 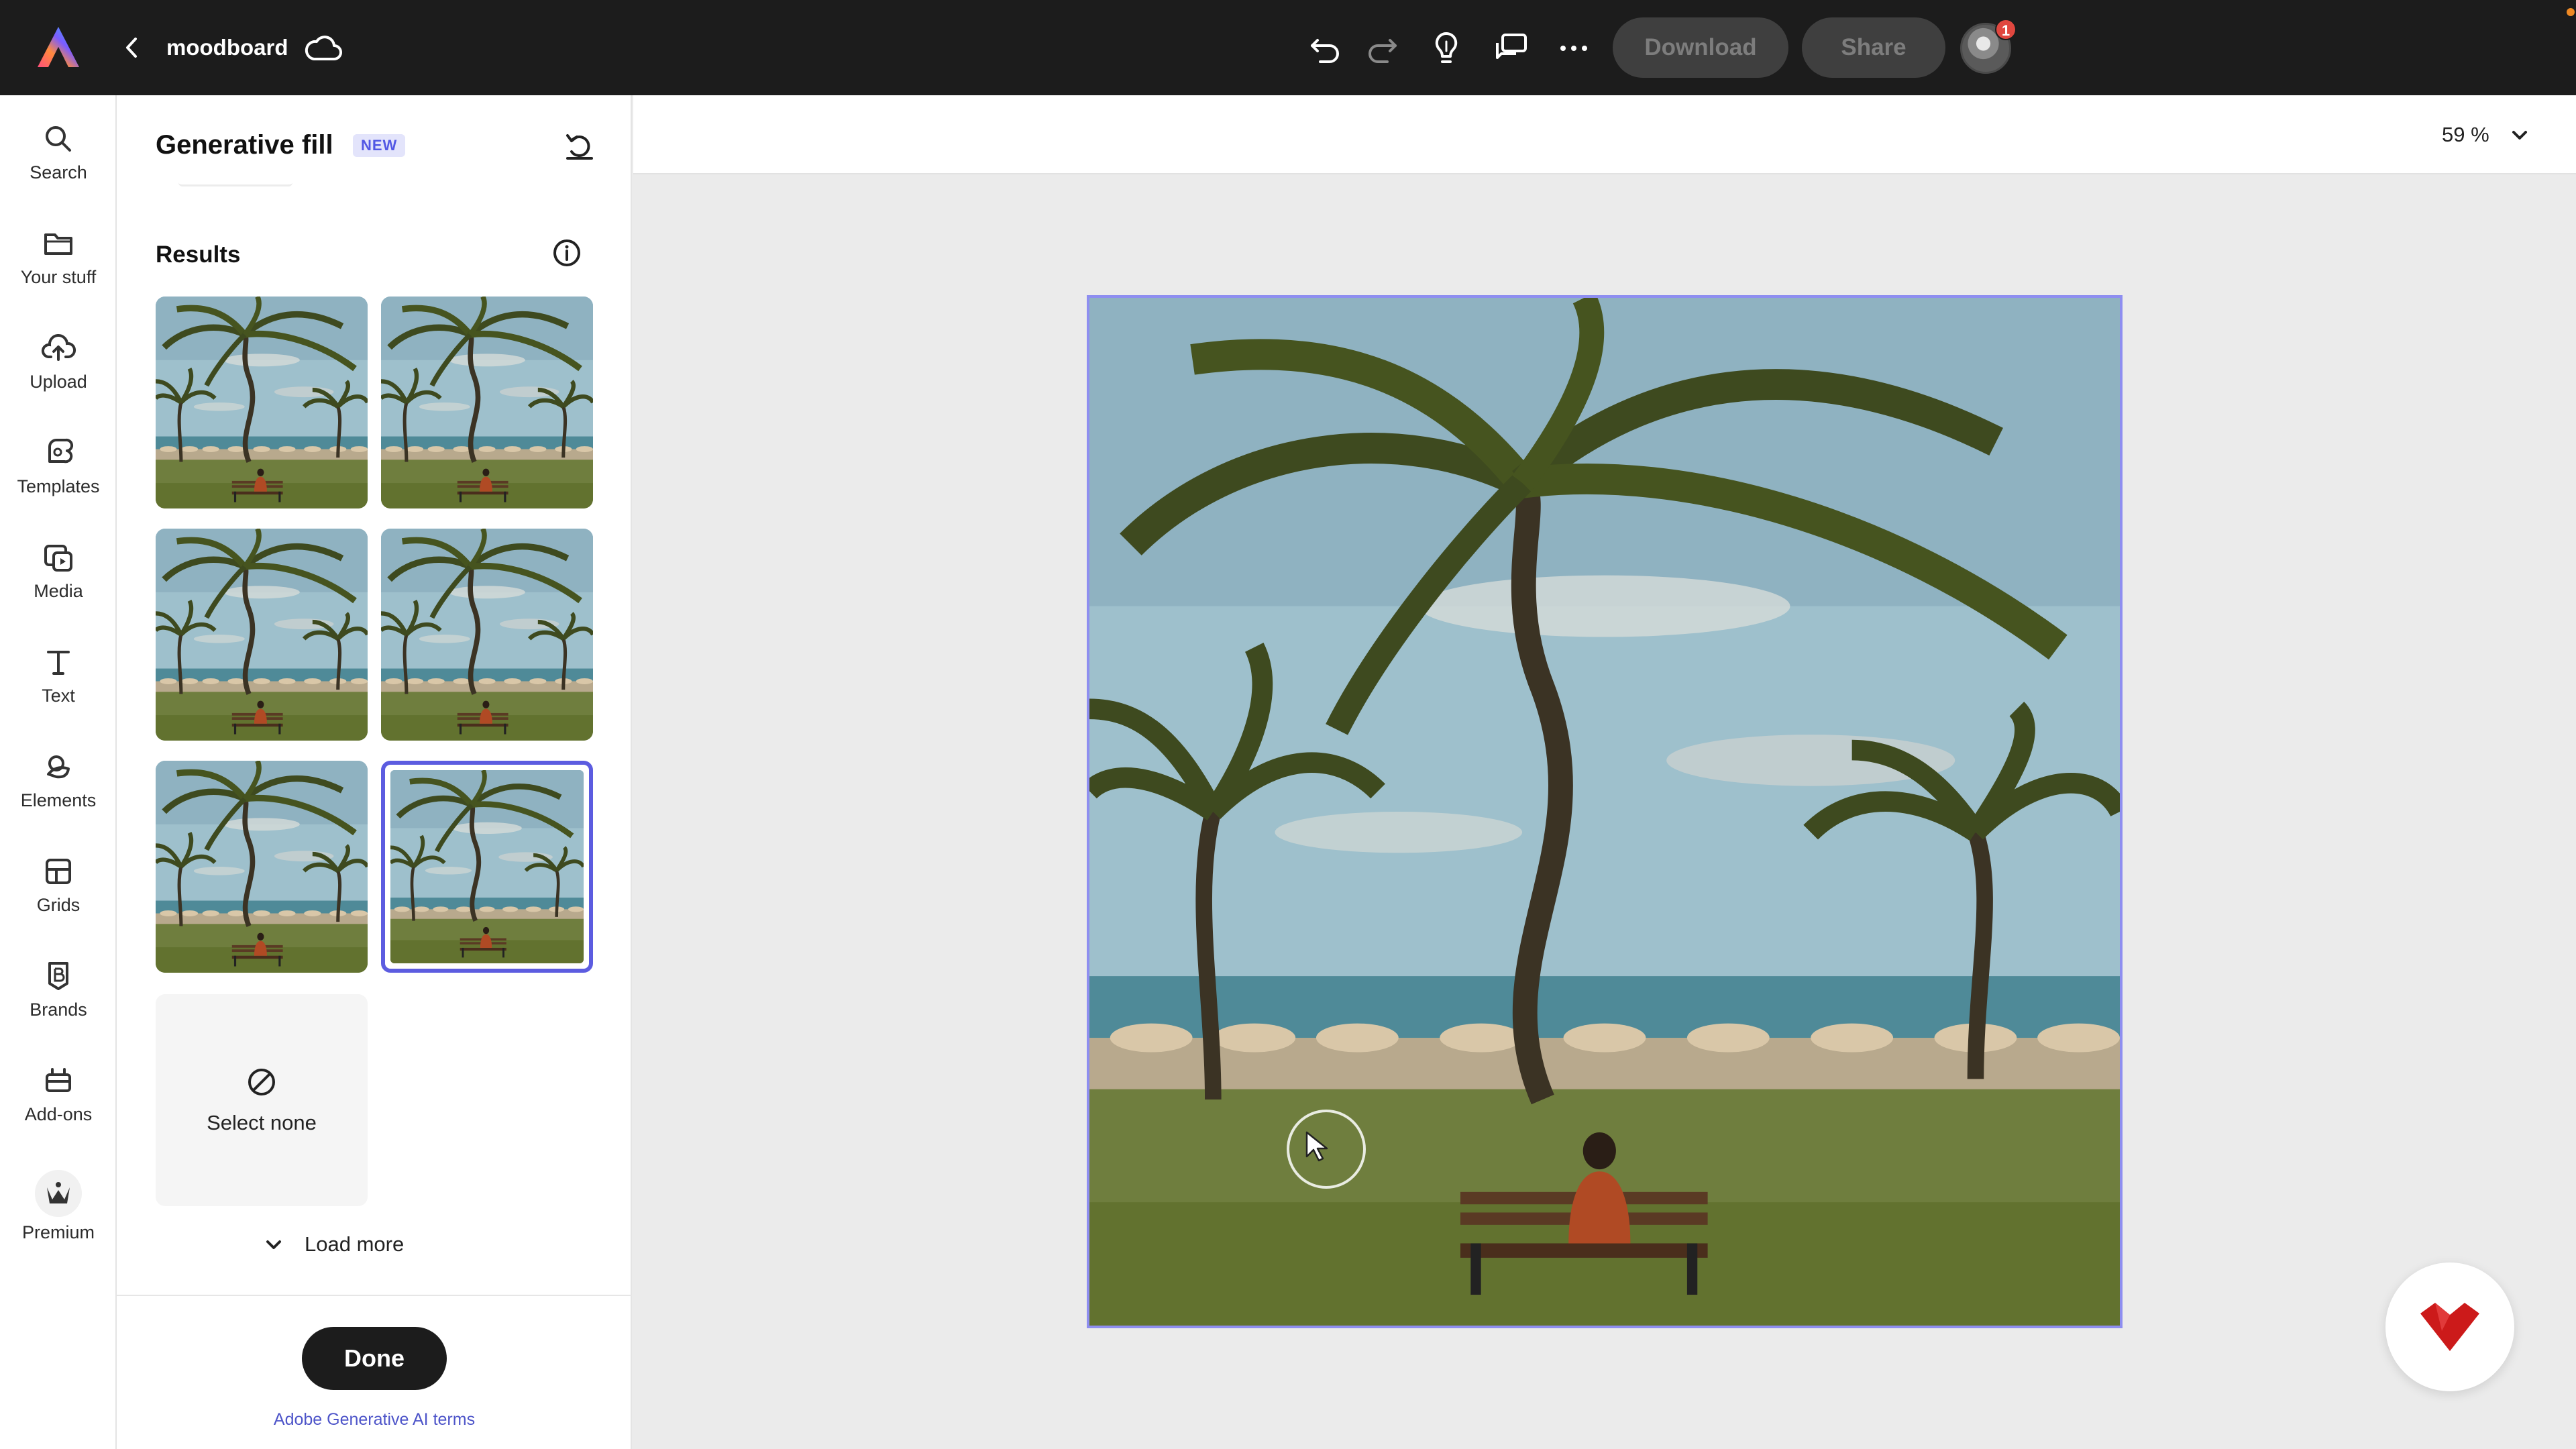 I want to click on adobe-express-logo, so click(x=58, y=47).